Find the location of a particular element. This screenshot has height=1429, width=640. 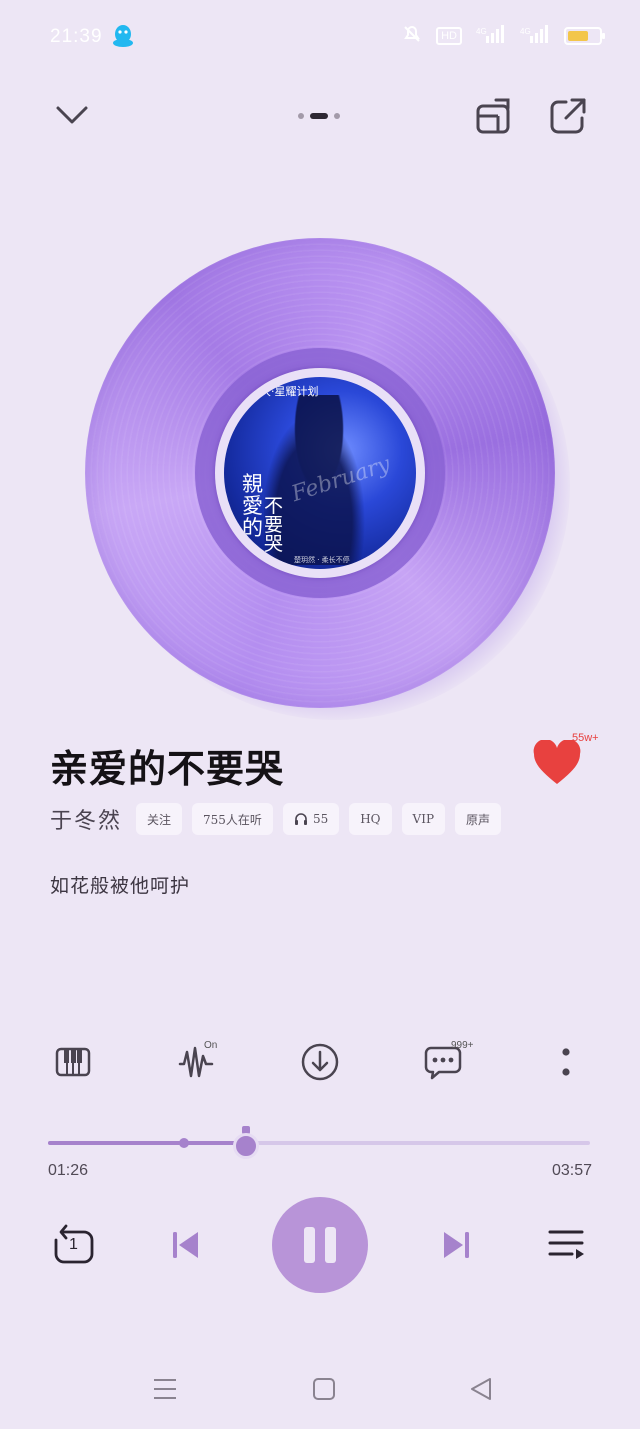

status-time: 21:39 is located at coordinates (76, 36).